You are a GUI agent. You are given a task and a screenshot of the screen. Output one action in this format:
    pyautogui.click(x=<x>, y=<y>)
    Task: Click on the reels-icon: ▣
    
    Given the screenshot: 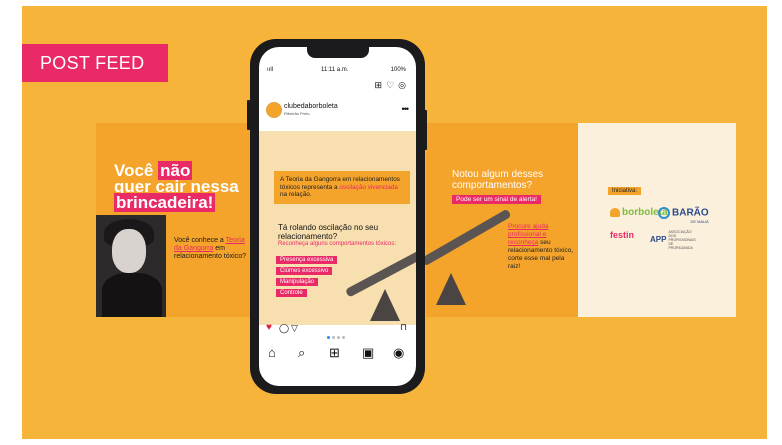 What is the action you would take?
    pyautogui.click(x=368, y=353)
    